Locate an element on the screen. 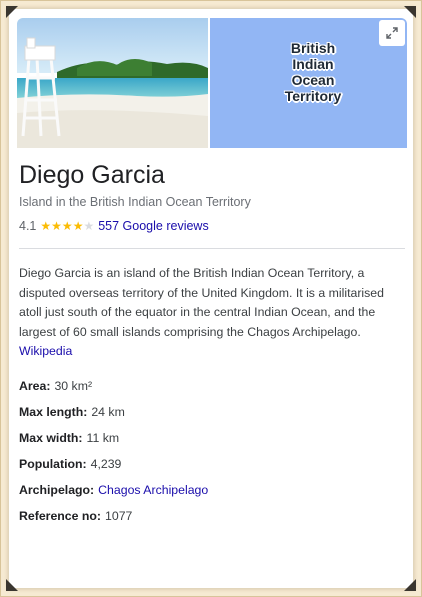 This screenshot has height=597, width=422. map-label-line: Territory is located at coordinates (313, 96).